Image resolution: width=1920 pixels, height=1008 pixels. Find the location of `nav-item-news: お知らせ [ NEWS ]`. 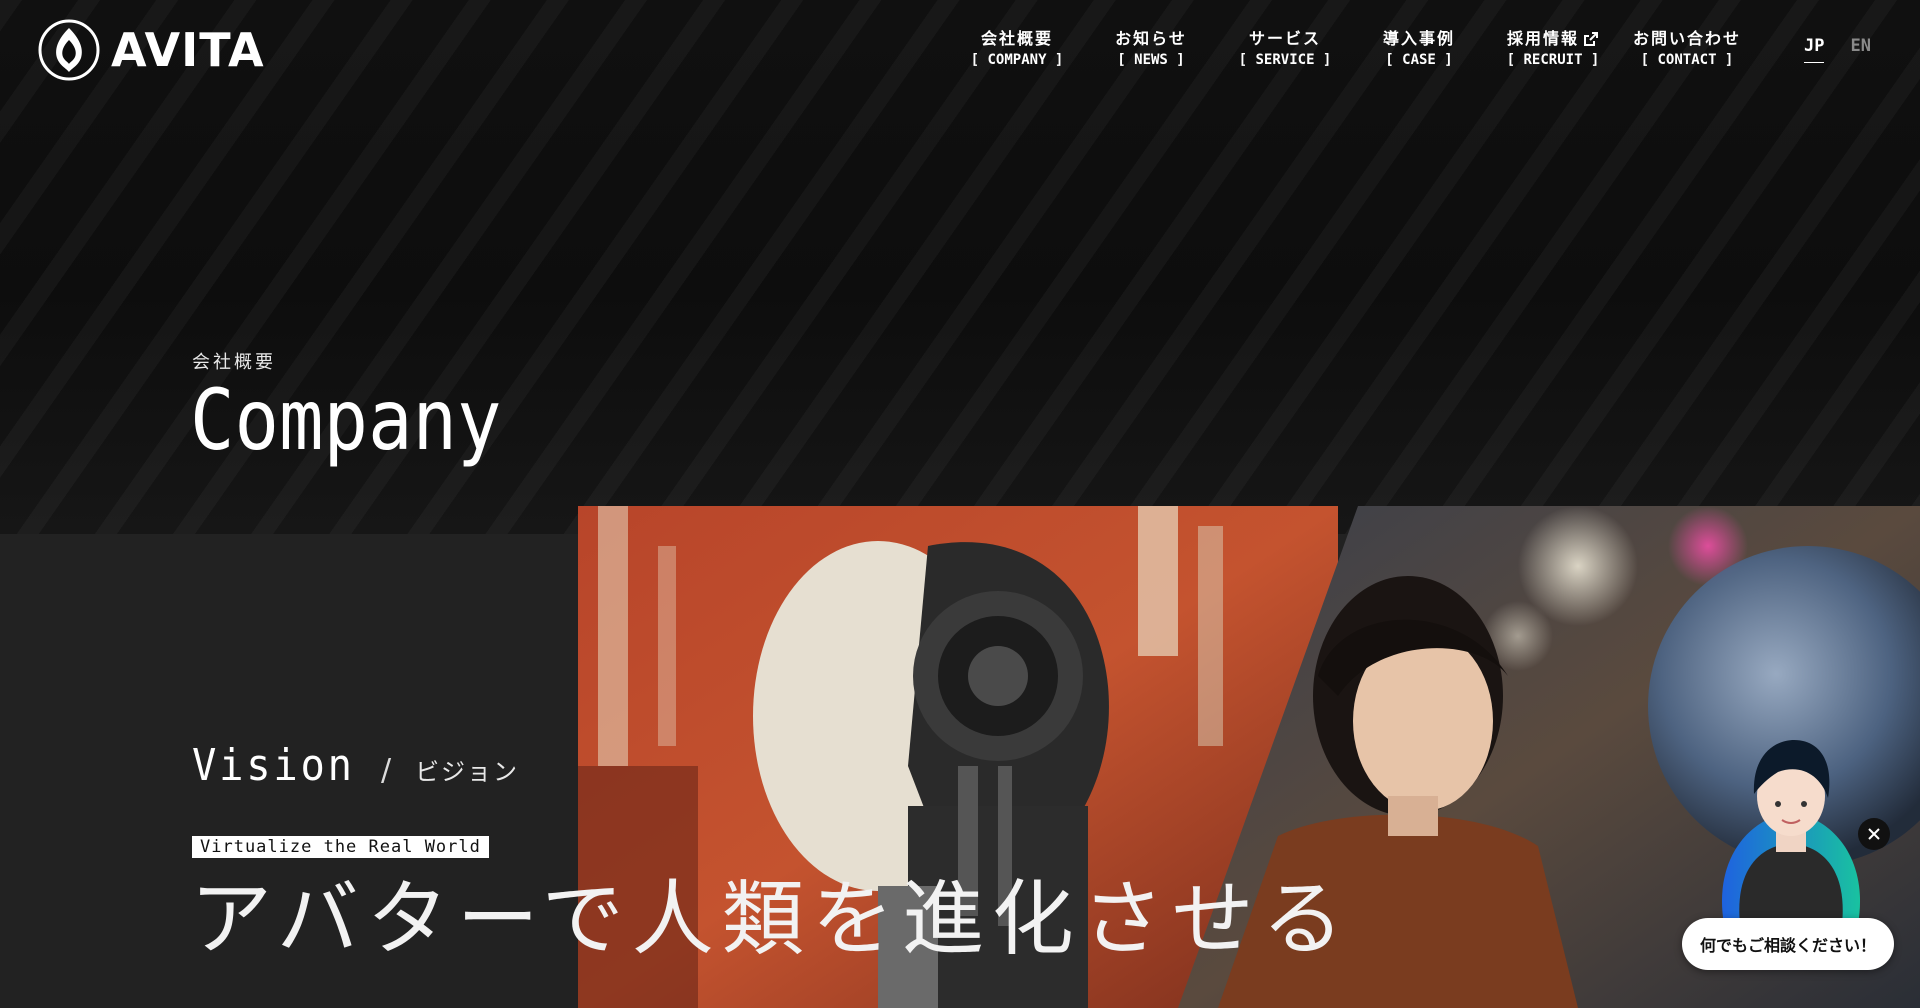

nav-item-news: お知らせ [ NEWS ] is located at coordinates (1151, 49).